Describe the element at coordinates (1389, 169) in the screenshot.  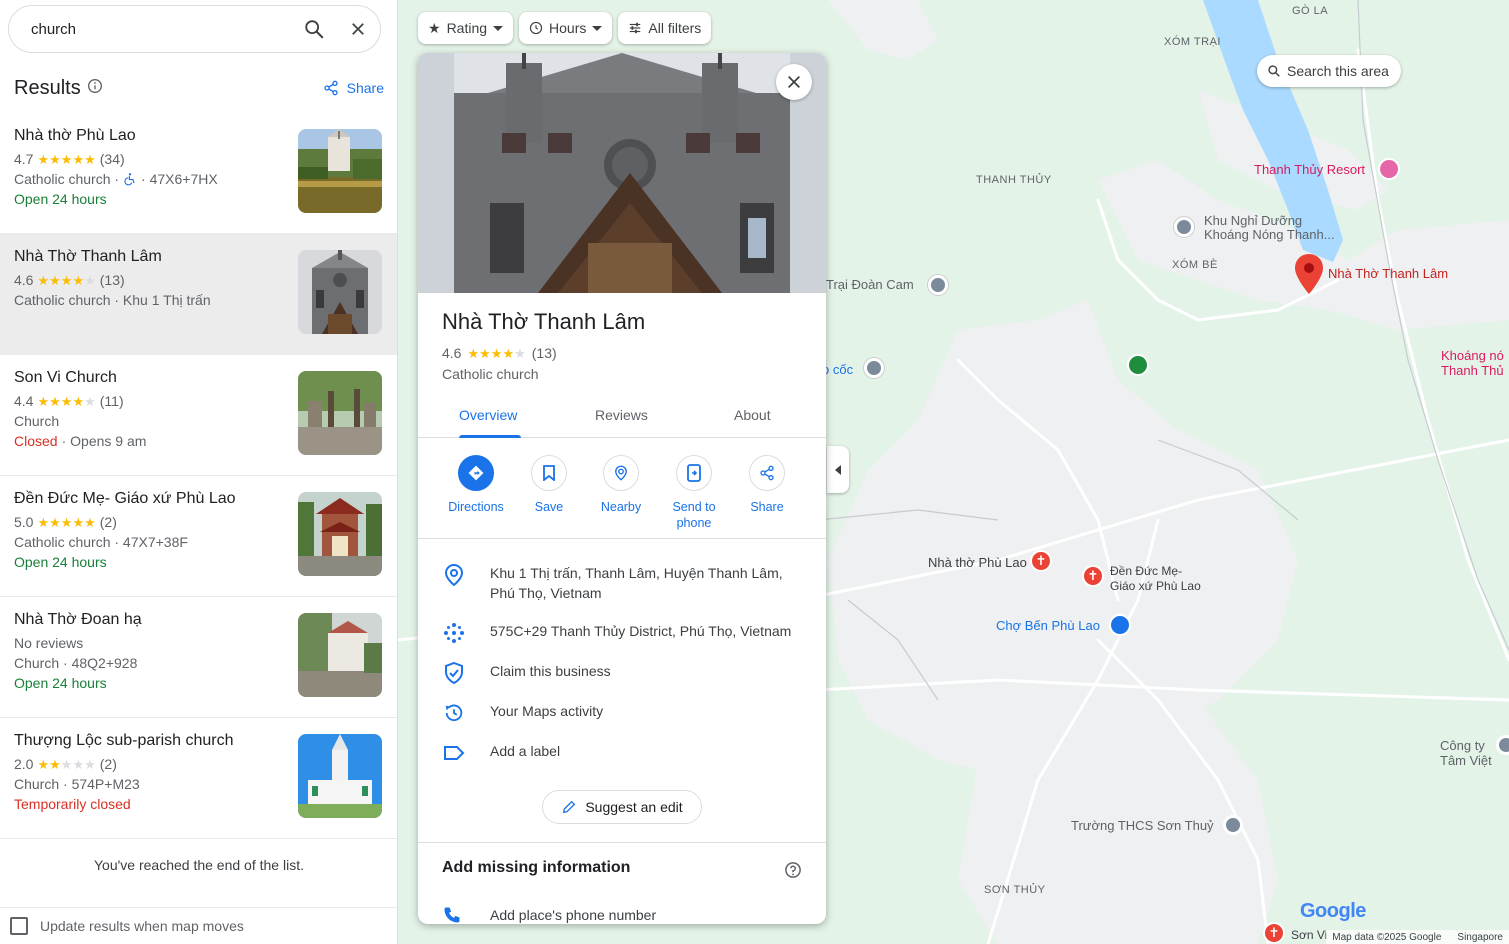
I see `resort-pin-icon` at that location.